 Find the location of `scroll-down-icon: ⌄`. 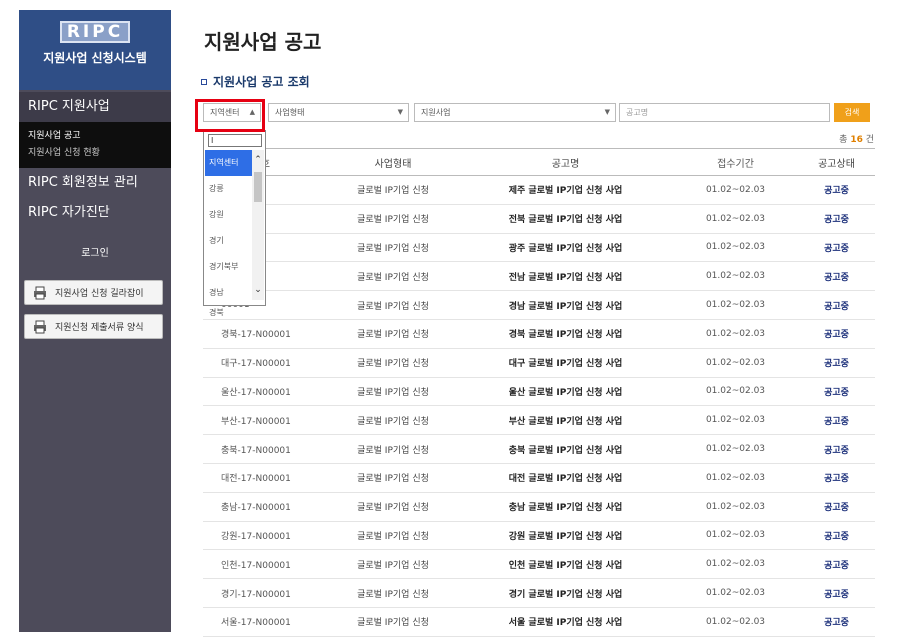

scroll-down-icon: ⌄ is located at coordinates (258, 290).